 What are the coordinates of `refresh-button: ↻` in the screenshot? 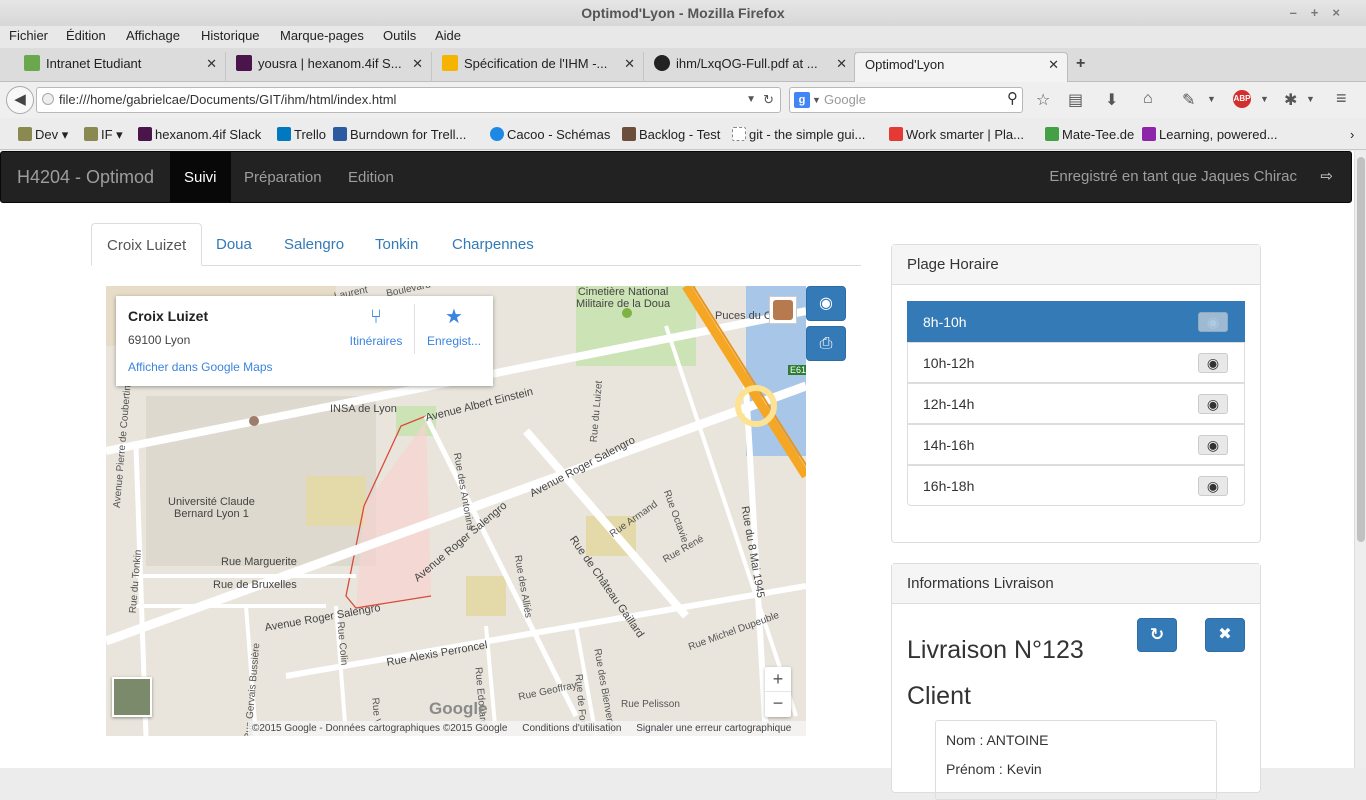 It's located at (1157, 635).